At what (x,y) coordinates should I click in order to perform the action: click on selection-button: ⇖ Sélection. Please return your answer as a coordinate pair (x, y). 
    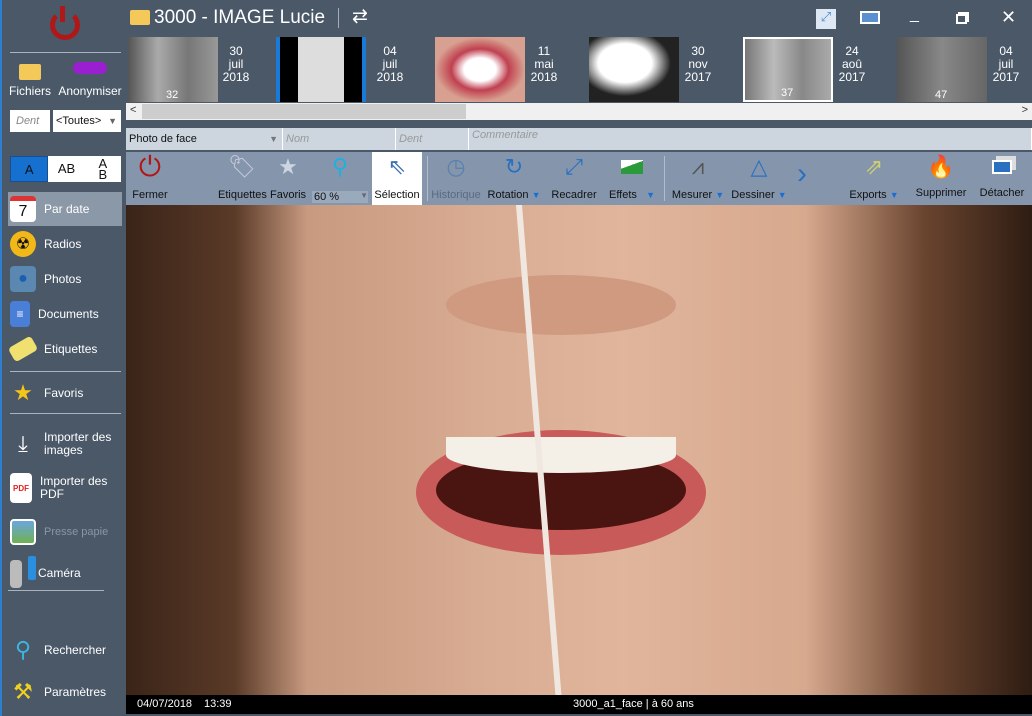
    Looking at the image, I should click on (397, 178).